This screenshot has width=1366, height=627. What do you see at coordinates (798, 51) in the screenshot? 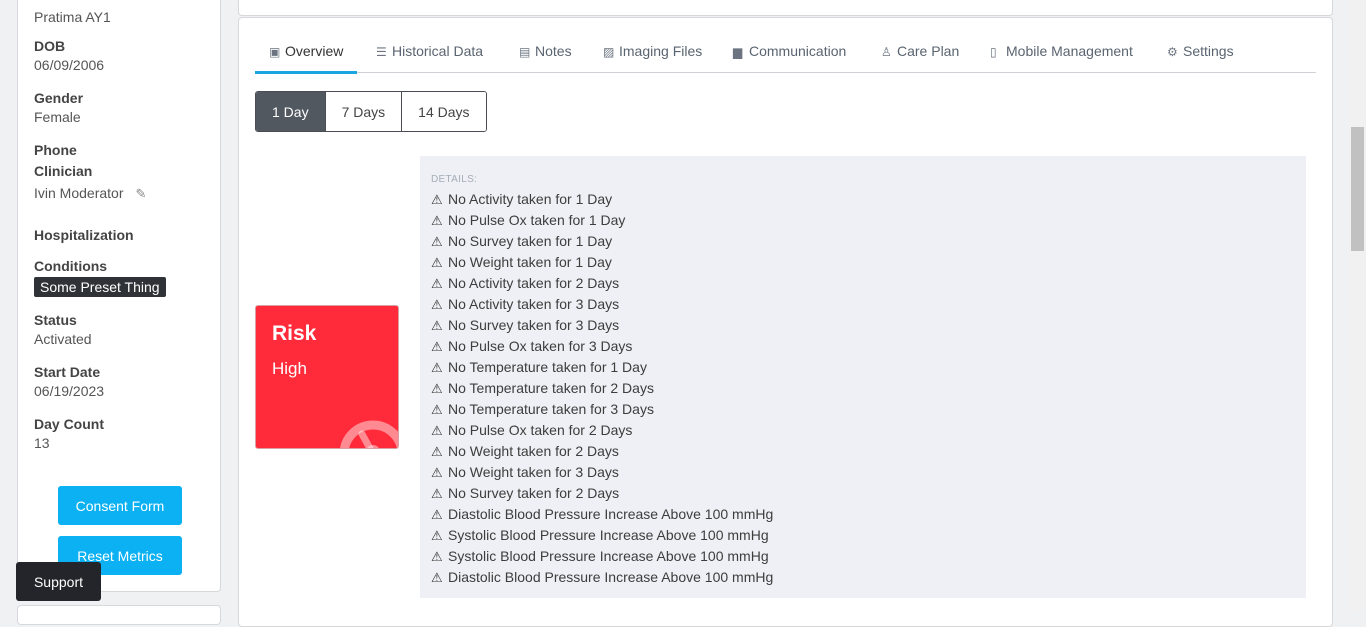
I see `tab-label: Communication` at bounding box center [798, 51].